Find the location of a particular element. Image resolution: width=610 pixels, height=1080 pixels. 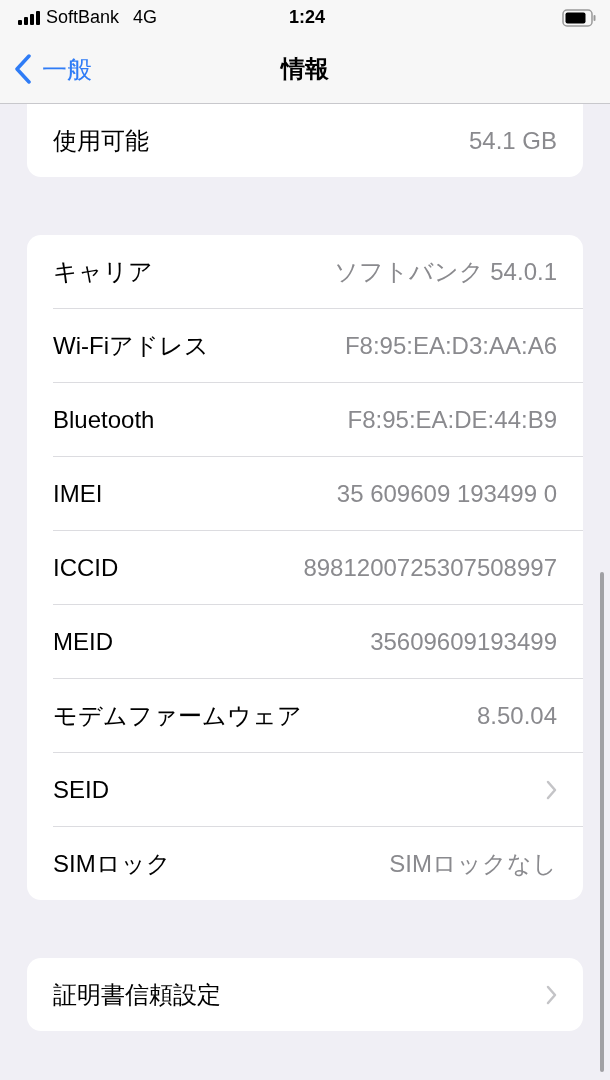

row-value: 54.1 GB is located at coordinates (512, 140).